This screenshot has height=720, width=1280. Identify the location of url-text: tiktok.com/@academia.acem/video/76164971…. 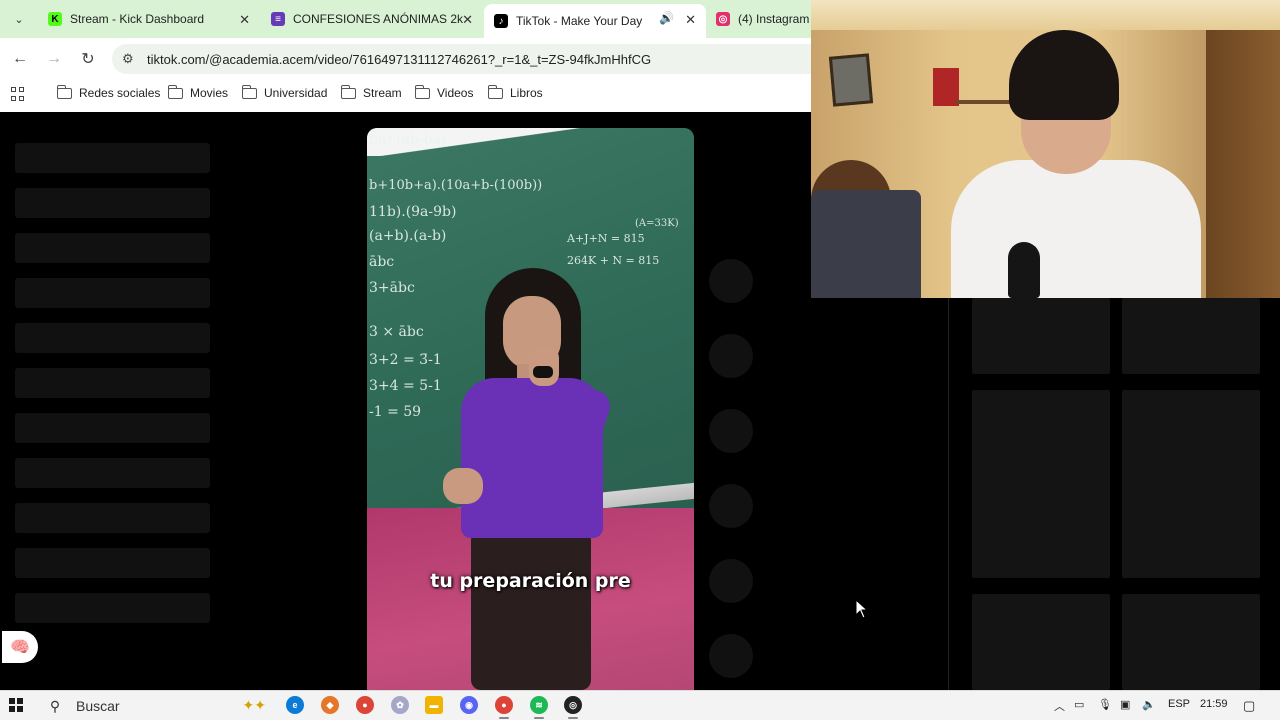
(399, 59).